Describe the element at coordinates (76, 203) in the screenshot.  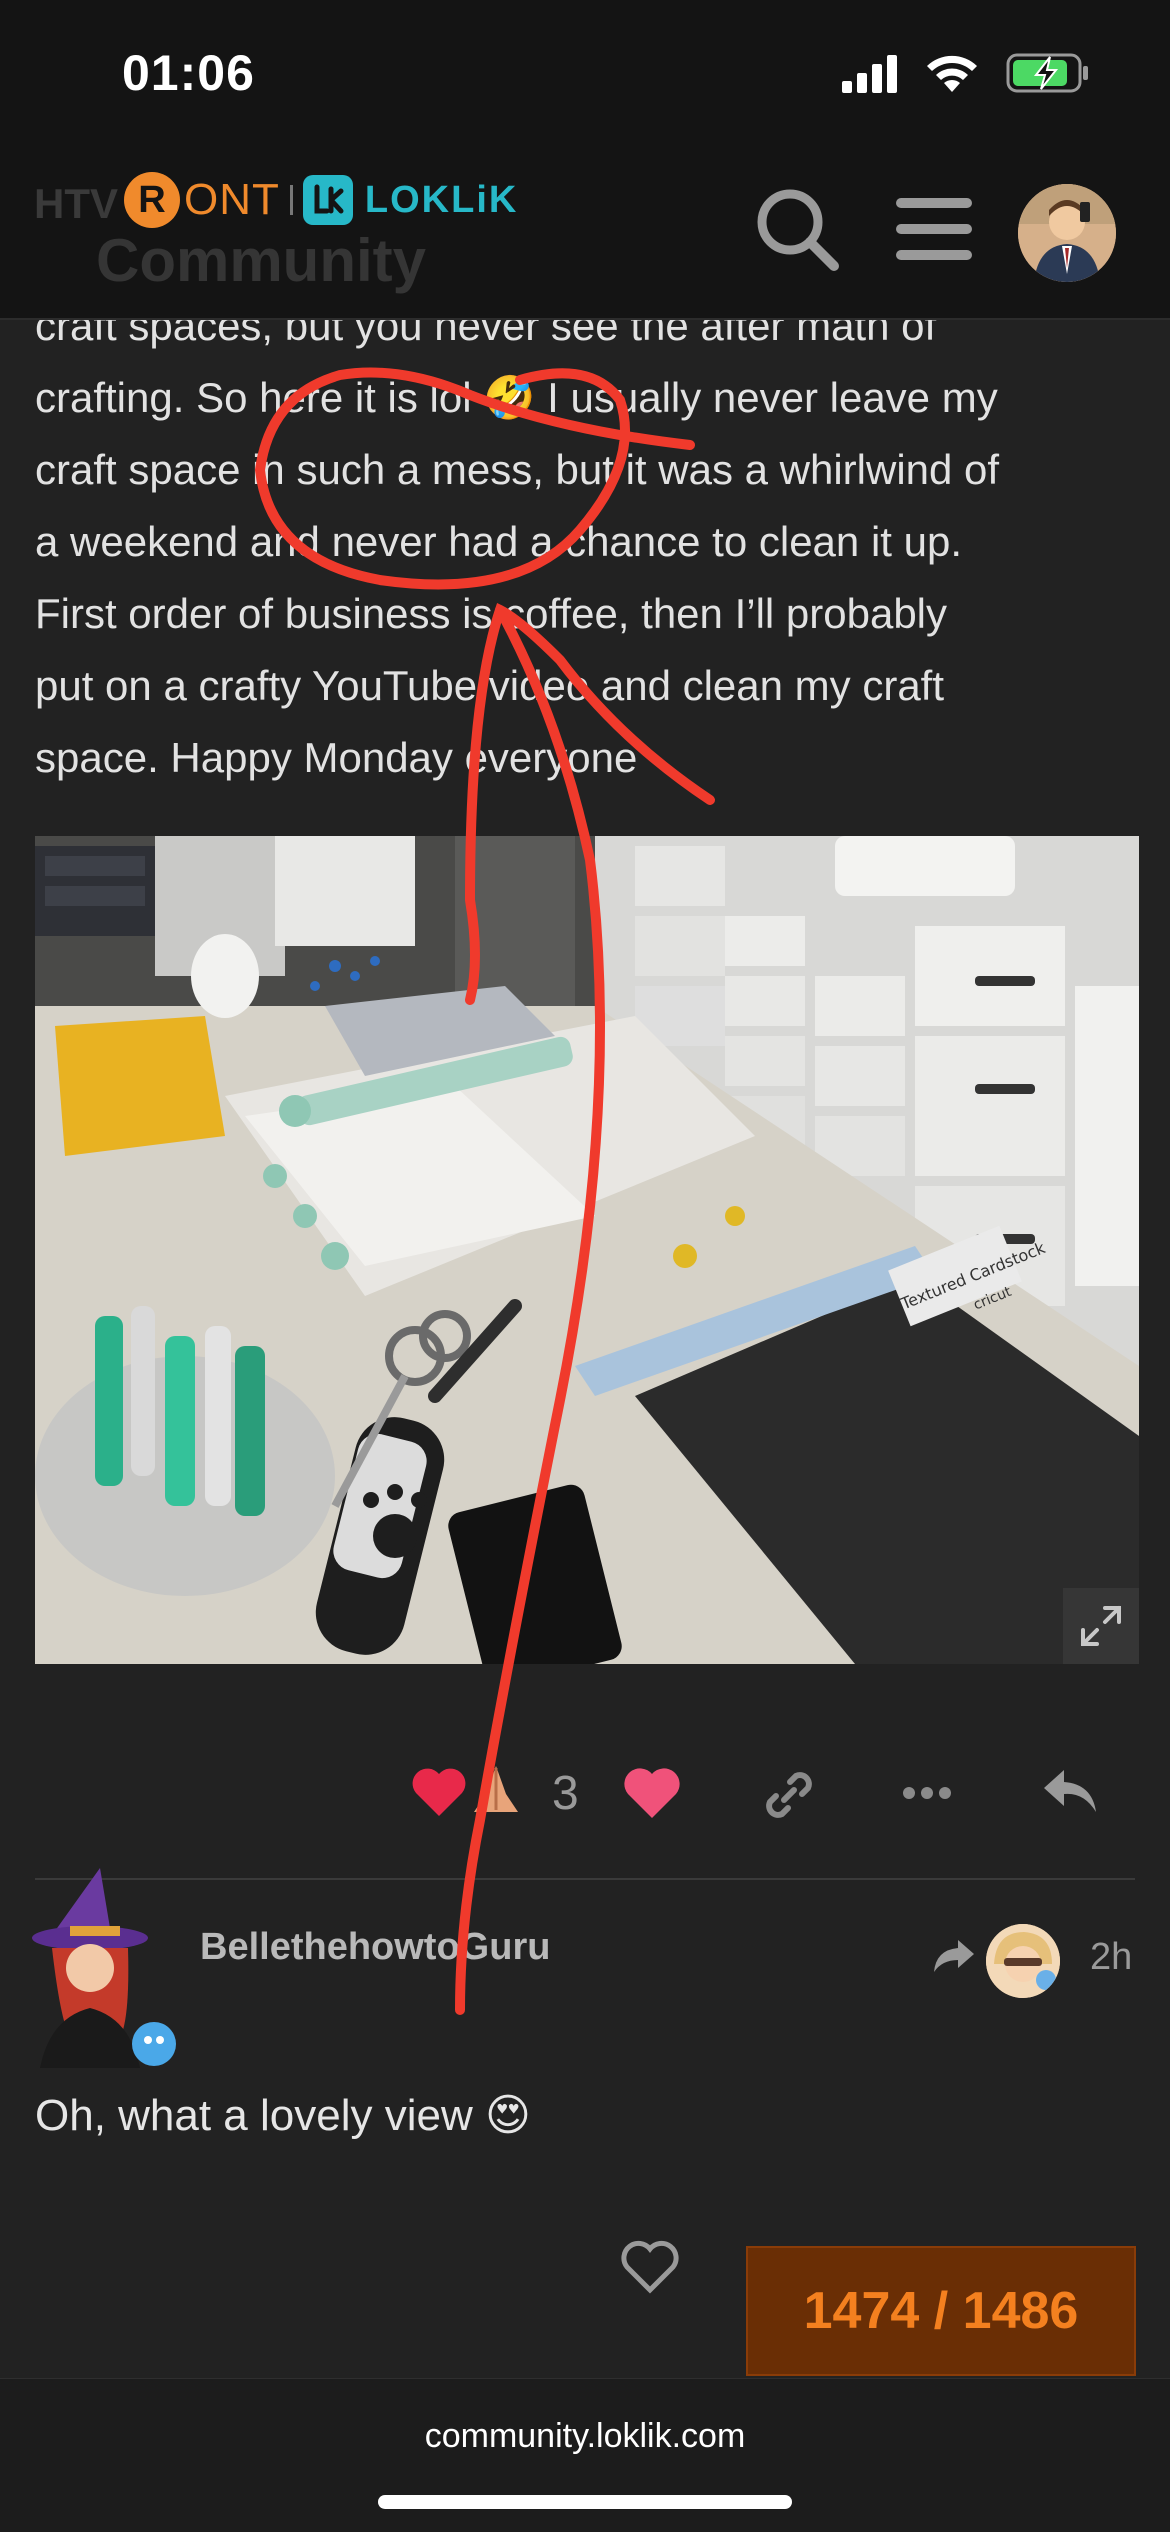
I see `ghost-header-text: HTV` at that location.